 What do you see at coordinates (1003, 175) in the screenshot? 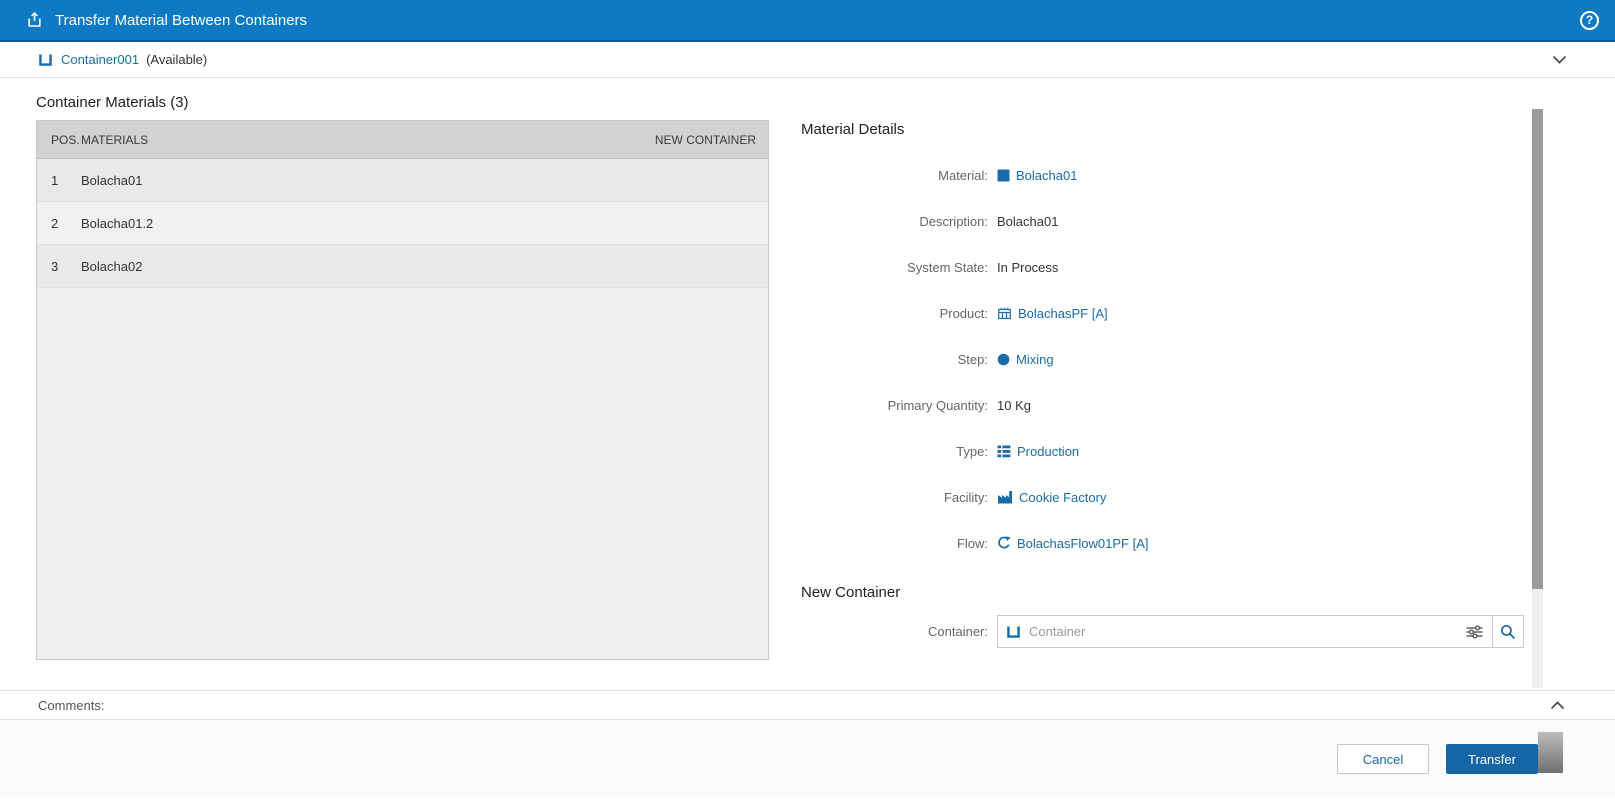
I see `material-icon` at bounding box center [1003, 175].